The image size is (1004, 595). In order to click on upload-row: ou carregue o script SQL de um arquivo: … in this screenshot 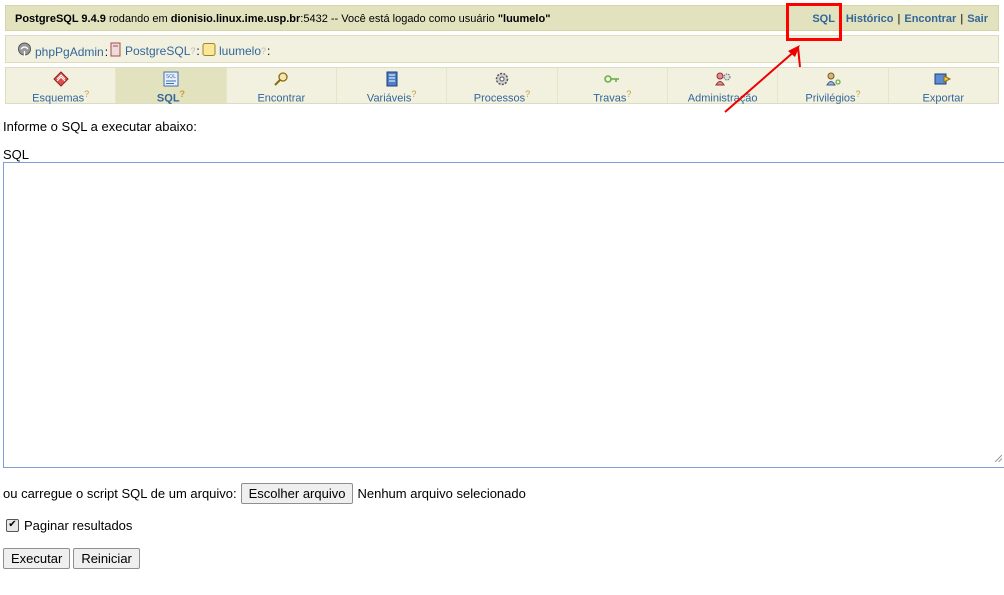, I will do `click(264, 493)`.